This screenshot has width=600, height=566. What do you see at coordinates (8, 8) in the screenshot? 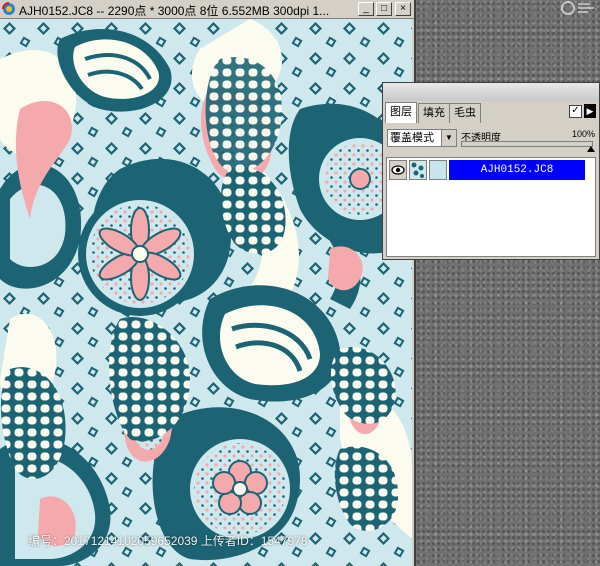
I see `app-logo-icon` at bounding box center [8, 8].